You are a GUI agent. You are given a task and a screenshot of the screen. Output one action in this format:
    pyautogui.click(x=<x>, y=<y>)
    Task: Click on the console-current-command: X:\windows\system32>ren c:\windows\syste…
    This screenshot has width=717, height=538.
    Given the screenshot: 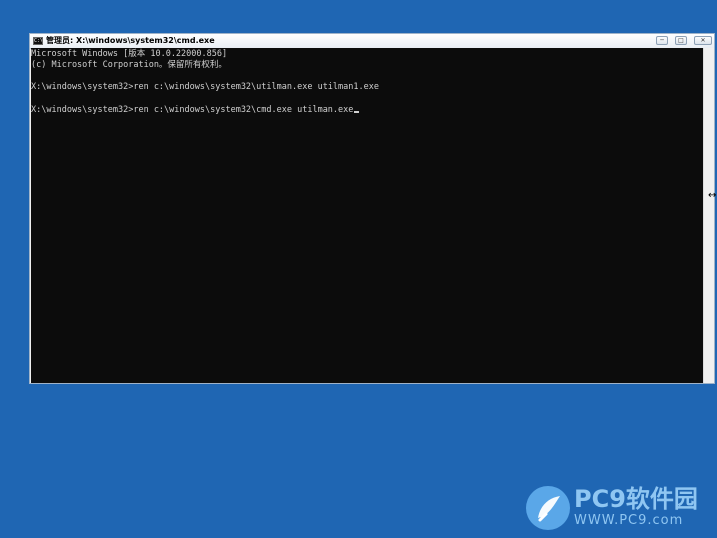 What is the action you would take?
    pyautogui.click(x=192, y=110)
    